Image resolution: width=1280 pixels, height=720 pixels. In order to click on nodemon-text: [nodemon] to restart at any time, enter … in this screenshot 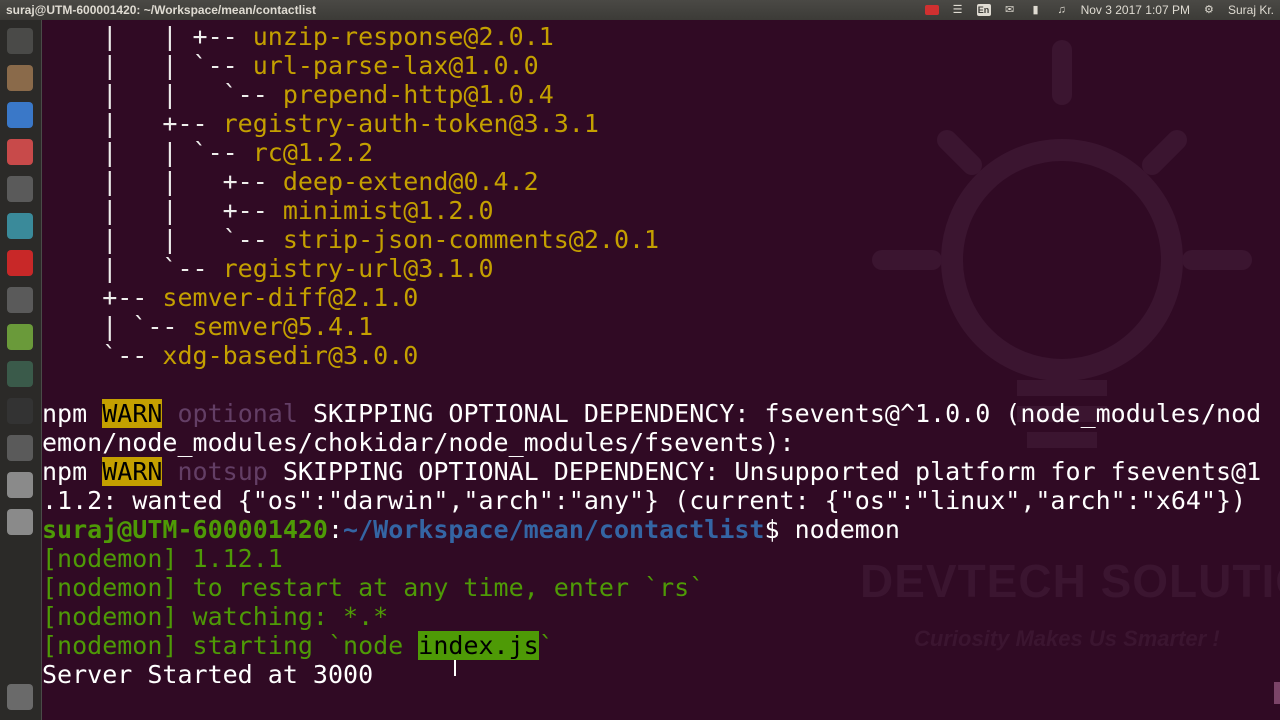, I will do `click(373, 587)`.